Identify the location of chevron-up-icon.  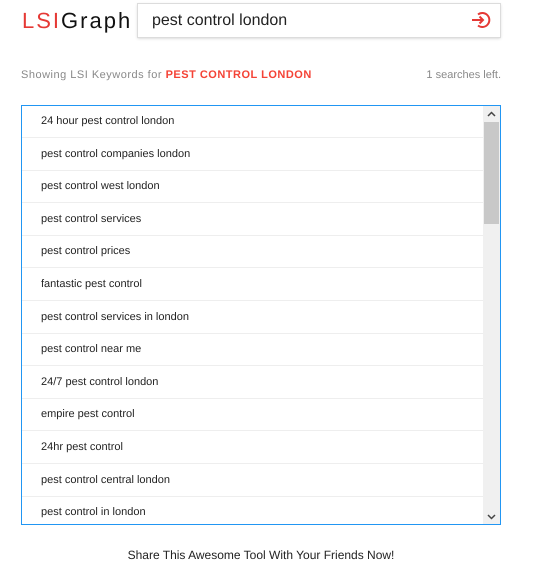
(491, 113).